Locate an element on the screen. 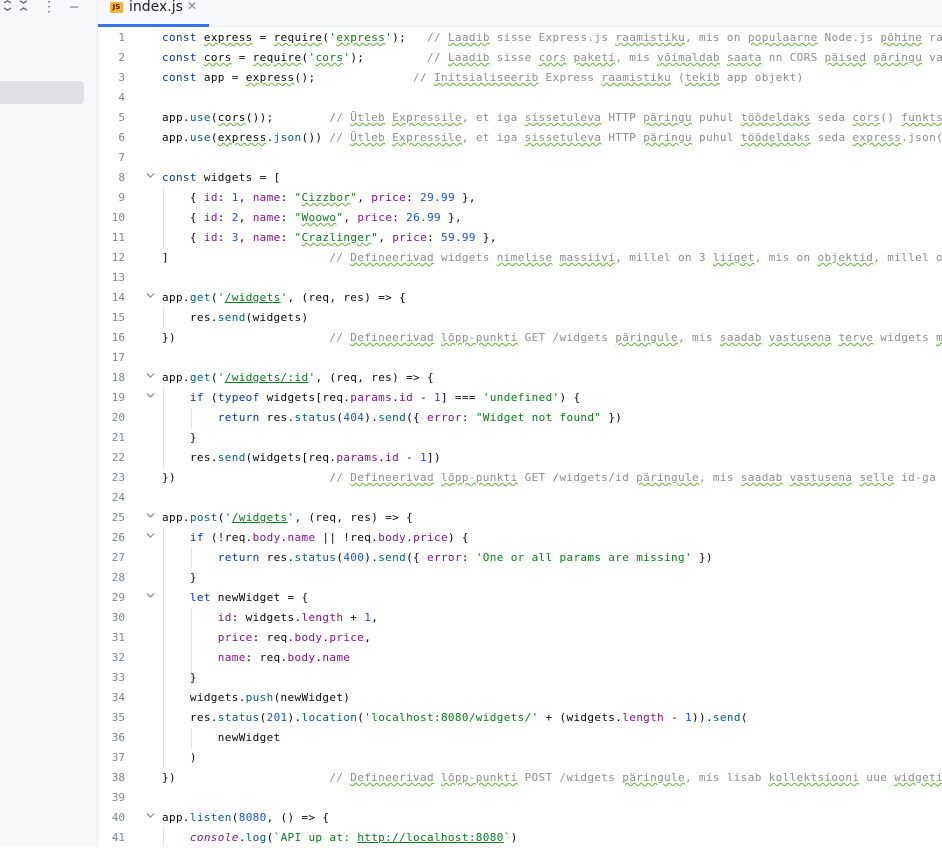  code-token: ). is located at coordinates (371, 417).